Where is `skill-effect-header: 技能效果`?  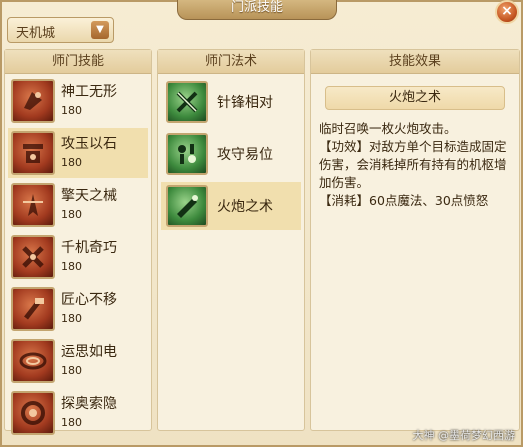
skill-effect-header: 技能效果 is located at coordinates (415, 62).